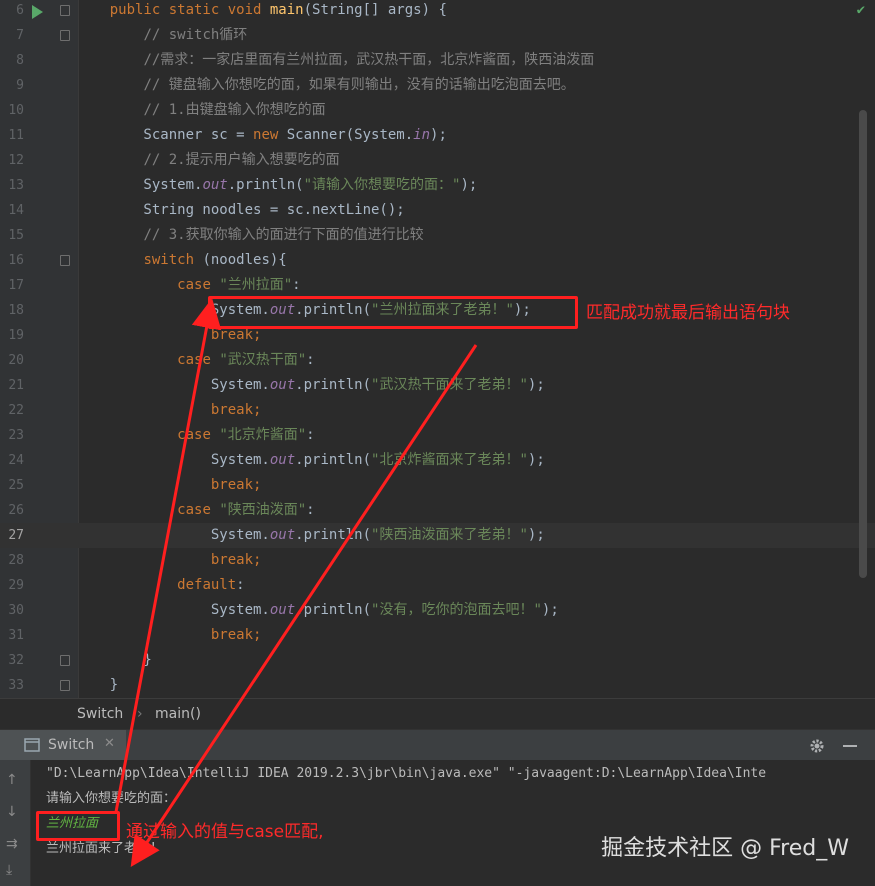 The width and height of the screenshot is (875, 886). What do you see at coordinates (109, 743) in the screenshot?
I see `close-icon: ✕` at bounding box center [109, 743].